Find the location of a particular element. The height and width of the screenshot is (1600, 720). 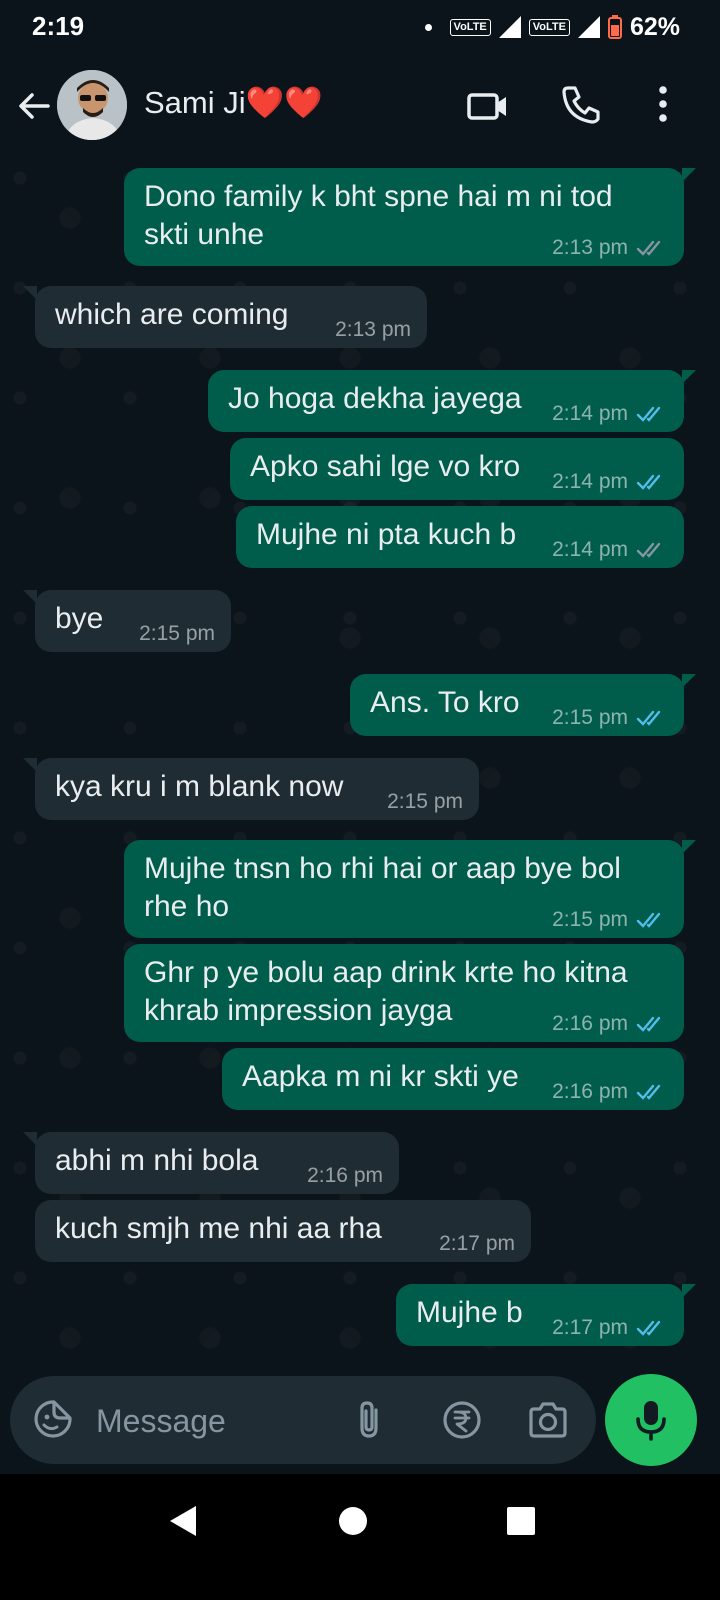

message-outgoing: Aapka m ni kr skti ye 2:16 pm is located at coordinates (453, 1079).